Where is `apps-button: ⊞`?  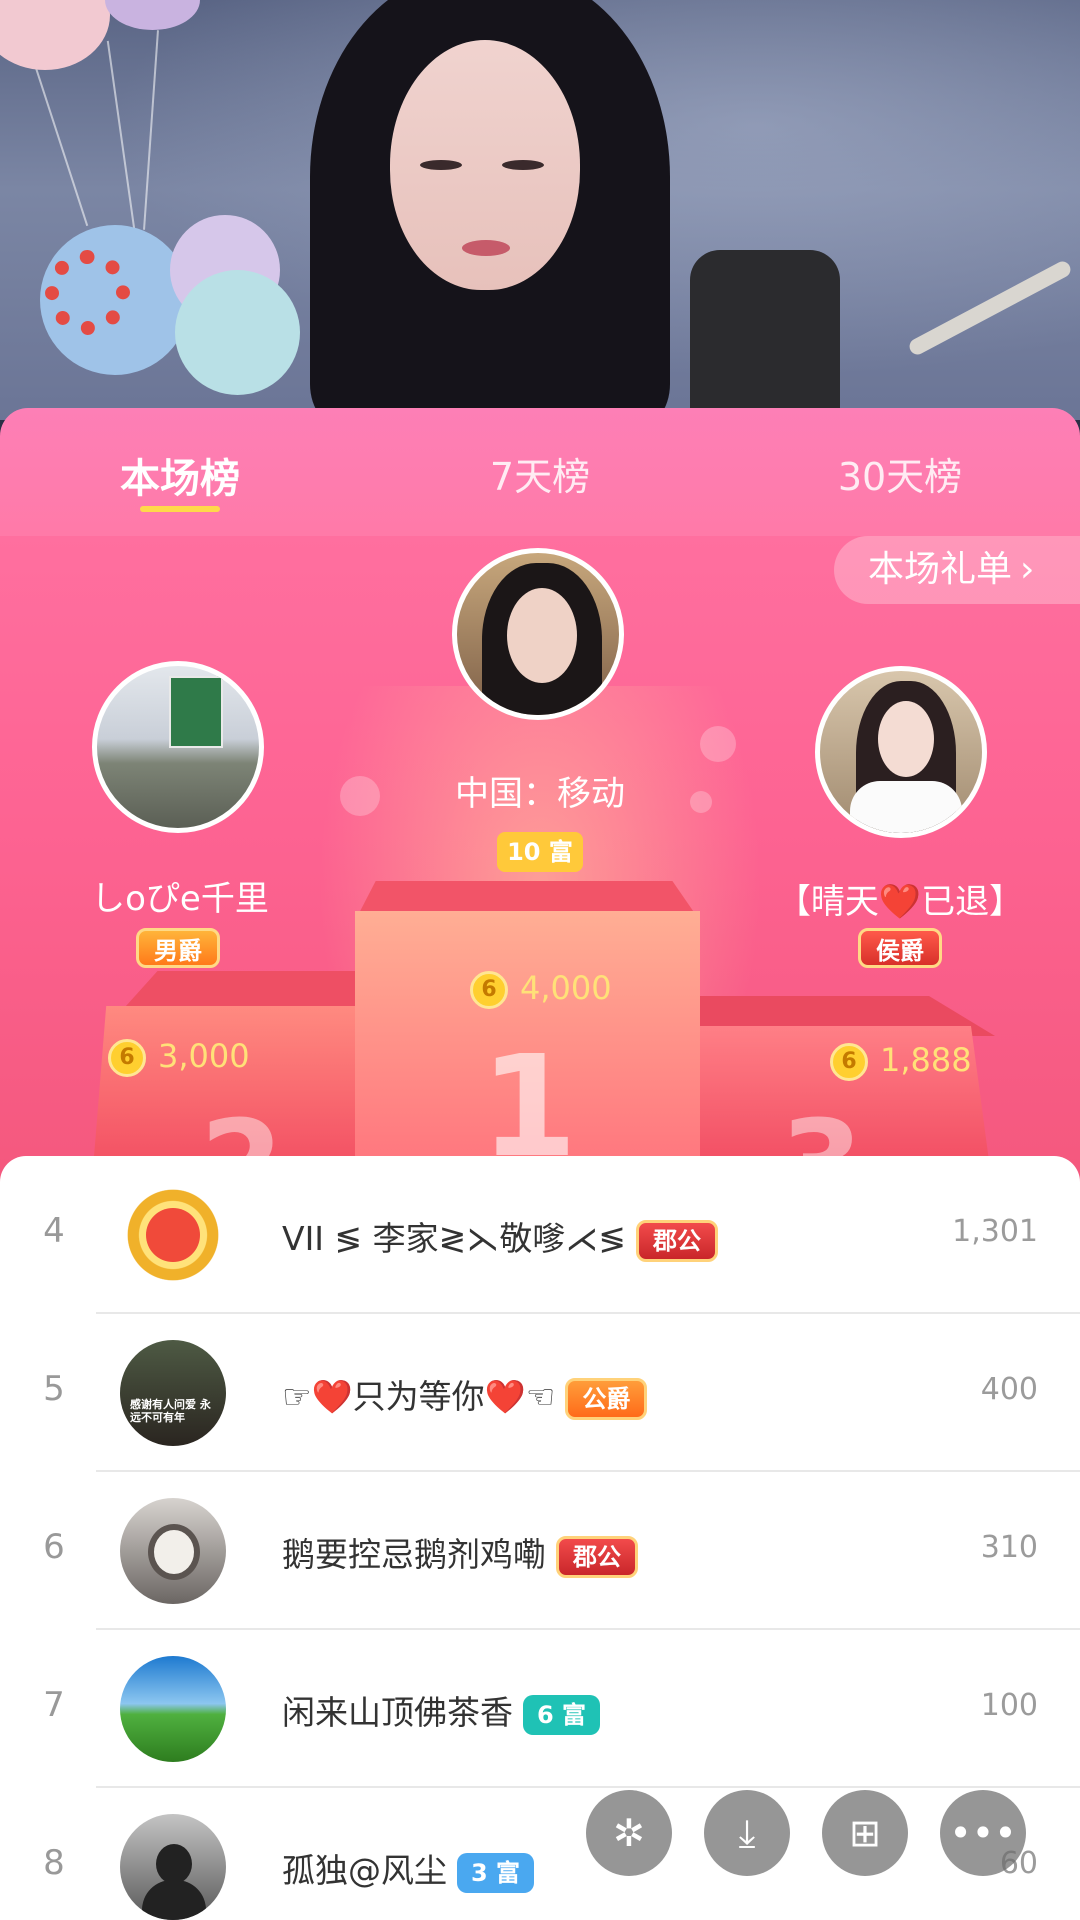
apps-button: ⊞ is located at coordinates (865, 1833).